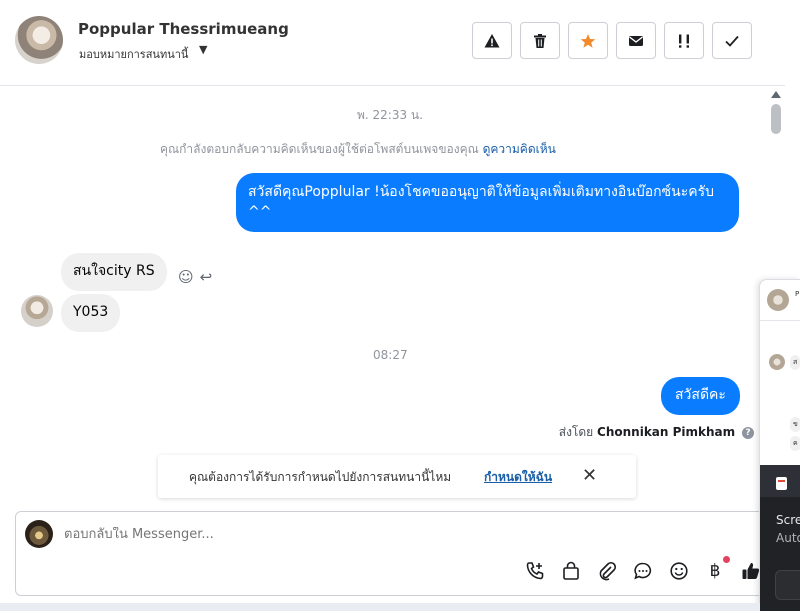 This screenshot has width=800, height=611. I want to click on mark-done-button, so click(732, 40).